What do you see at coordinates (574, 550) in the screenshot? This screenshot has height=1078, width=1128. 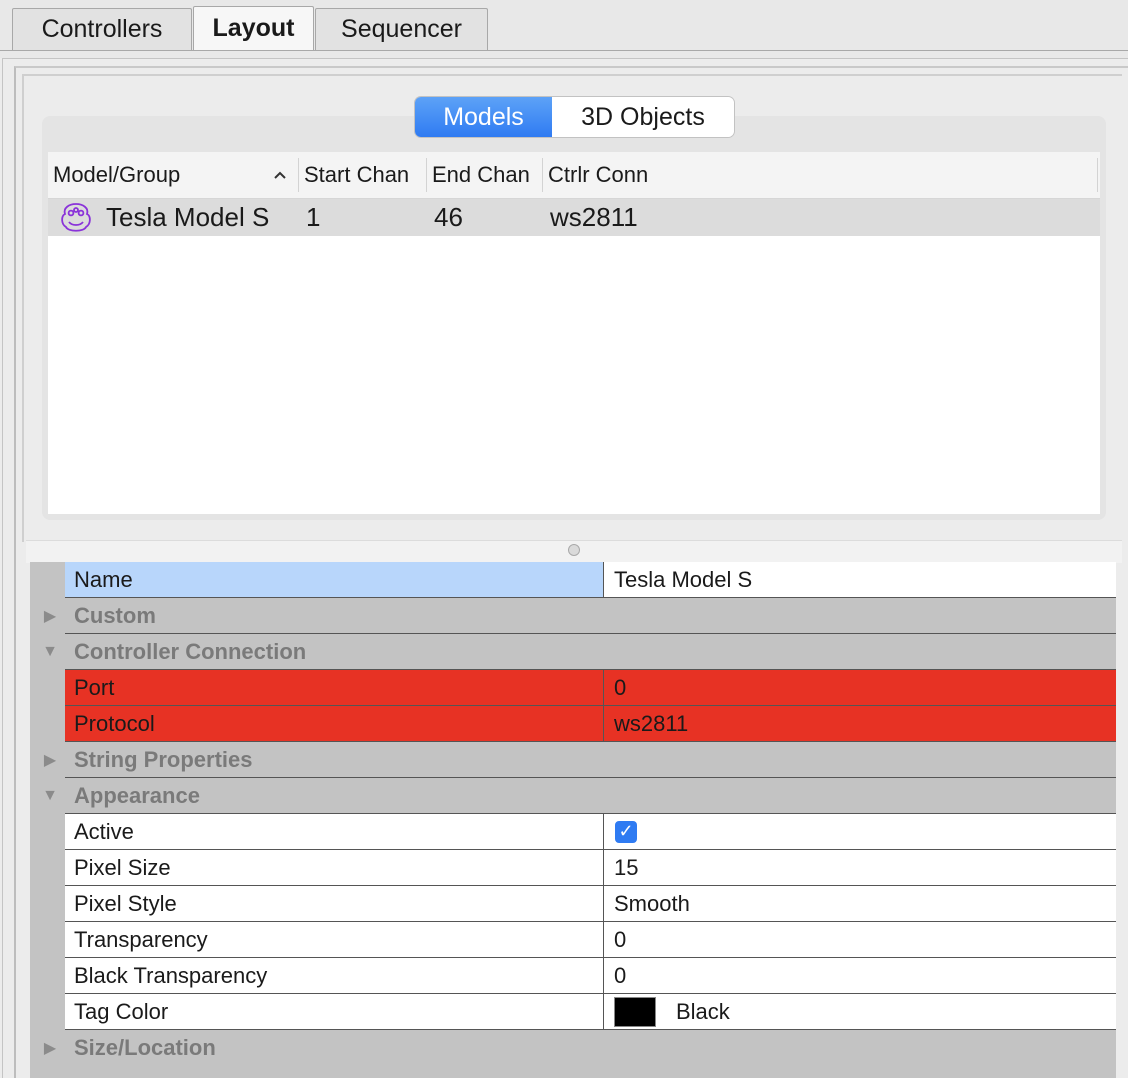 I see `splitter-grip-icon` at bounding box center [574, 550].